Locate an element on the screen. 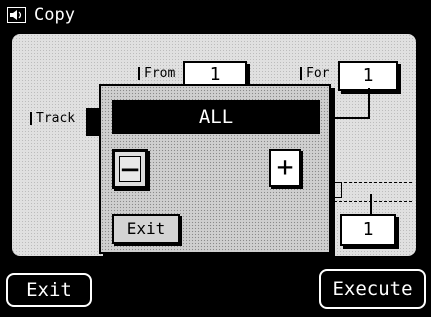 Image resolution: width=431 pixels, height=317 pixels. execute-button: Execute is located at coordinates (372, 289).